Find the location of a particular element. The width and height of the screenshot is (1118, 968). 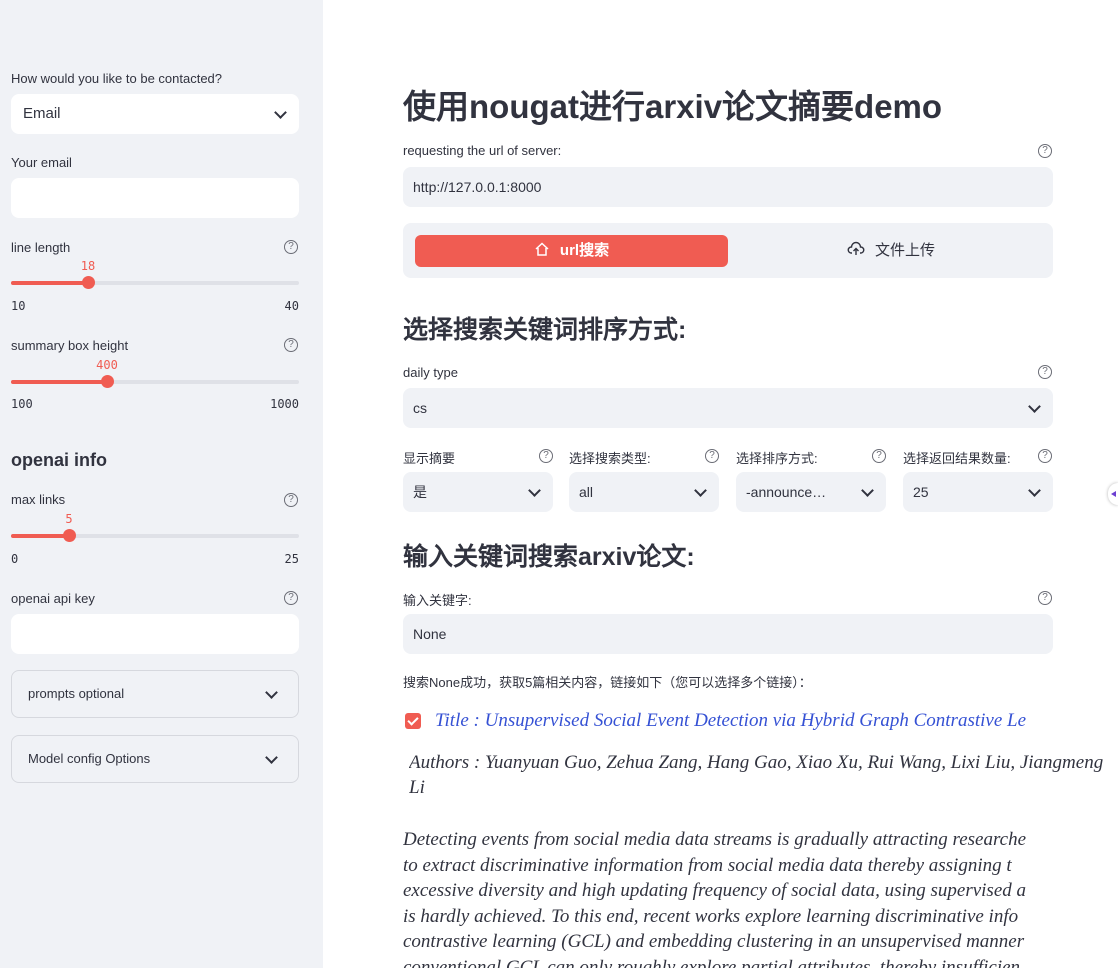

show-summary-label: 显示摘要 is located at coordinates (429, 458).